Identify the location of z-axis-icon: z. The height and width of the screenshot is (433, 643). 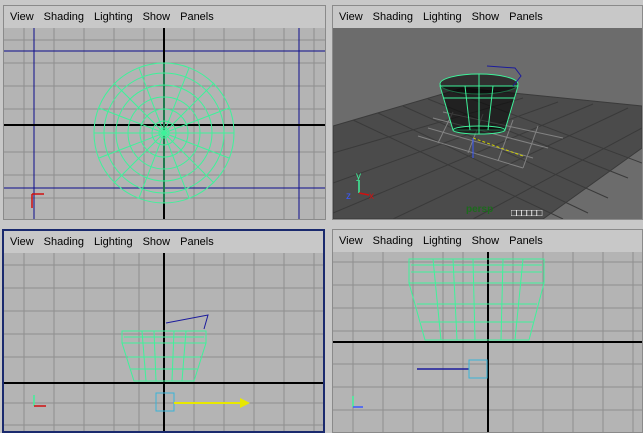
(348, 196).